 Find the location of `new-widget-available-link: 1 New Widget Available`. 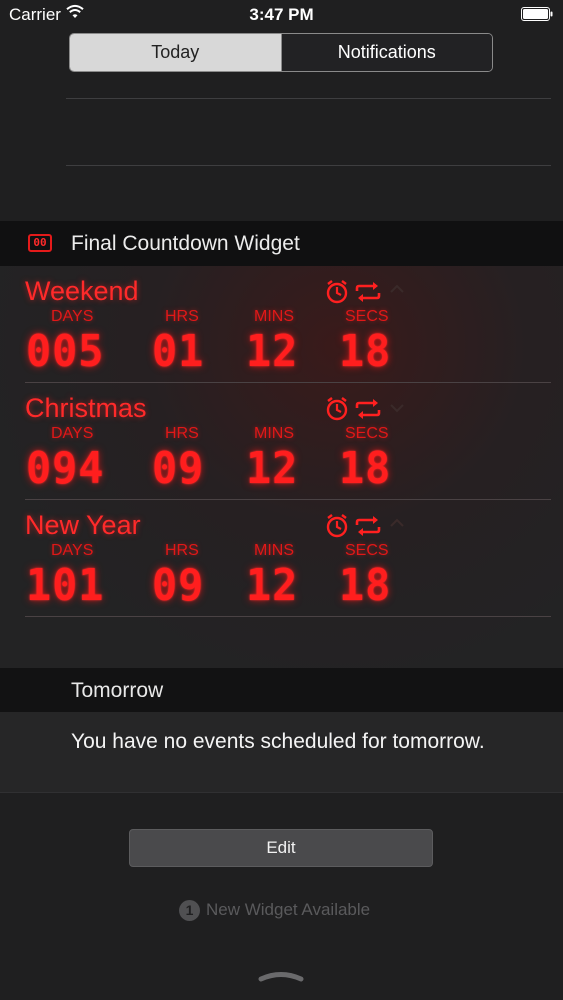

new-widget-available-link: 1 New Widget Available is located at coordinates (274, 910).